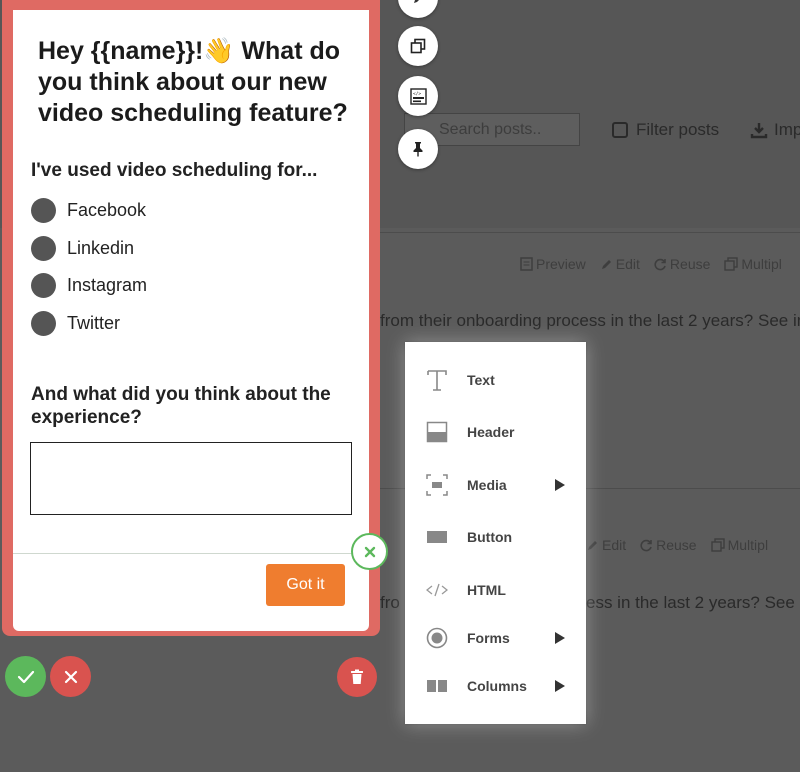  I want to click on picker-label: Button, so click(490, 537).